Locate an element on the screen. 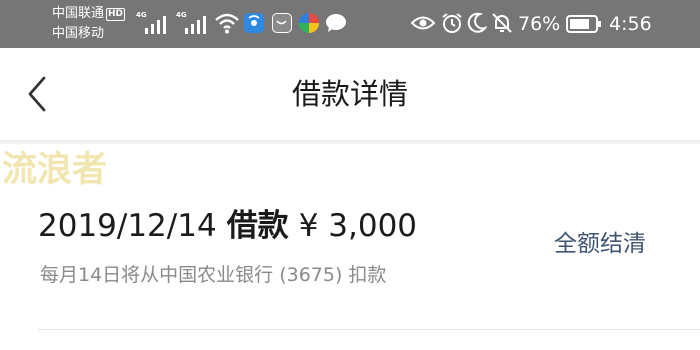 This screenshot has width=700, height=350. loan-amount: ¥ 3,000 is located at coordinates (358, 226).